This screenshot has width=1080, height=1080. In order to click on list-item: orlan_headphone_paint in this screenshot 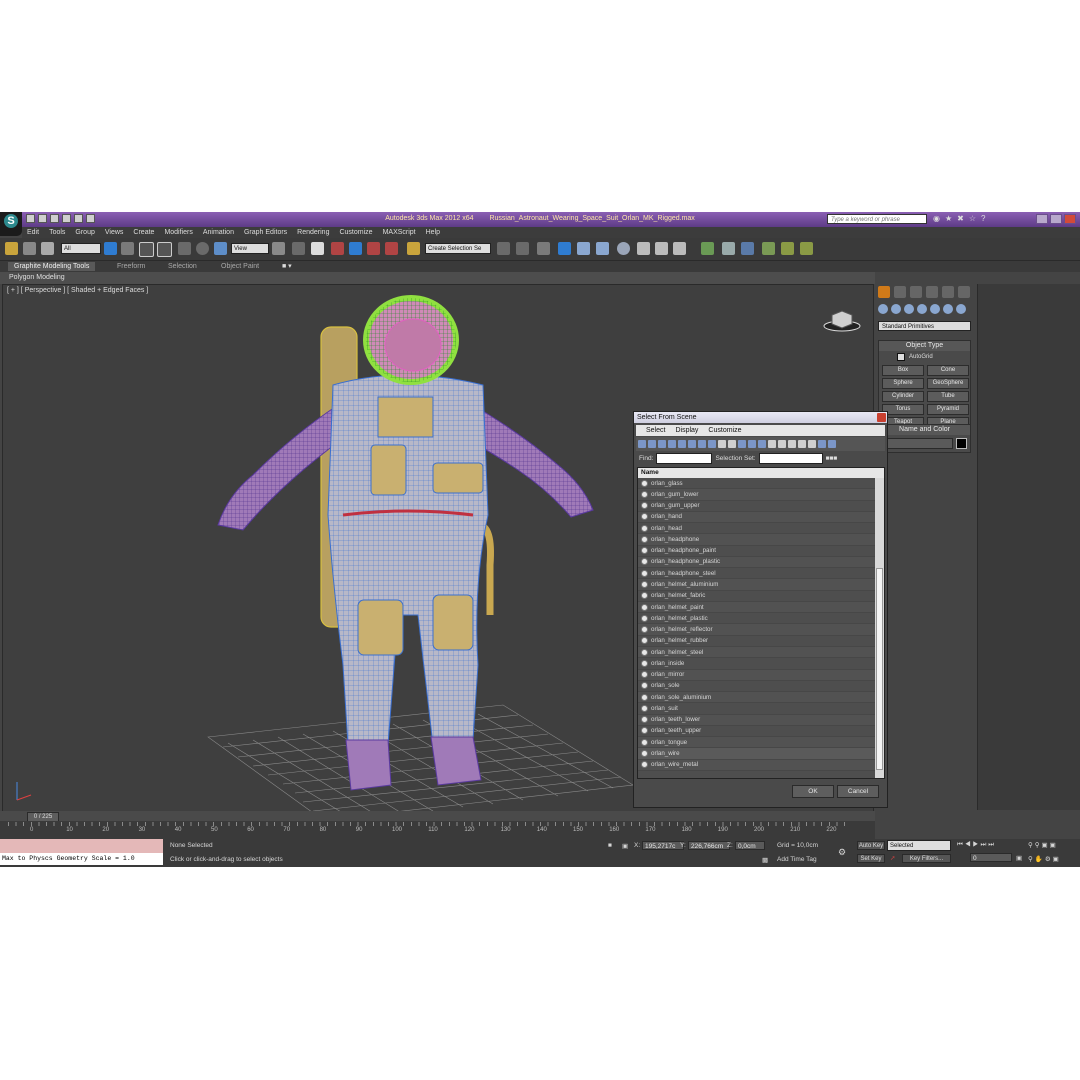, I will do `click(761, 551)`.